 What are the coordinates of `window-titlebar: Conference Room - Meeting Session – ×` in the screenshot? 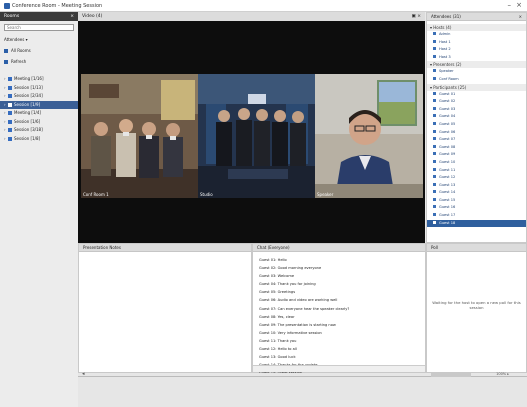 It's located at (263, 6).